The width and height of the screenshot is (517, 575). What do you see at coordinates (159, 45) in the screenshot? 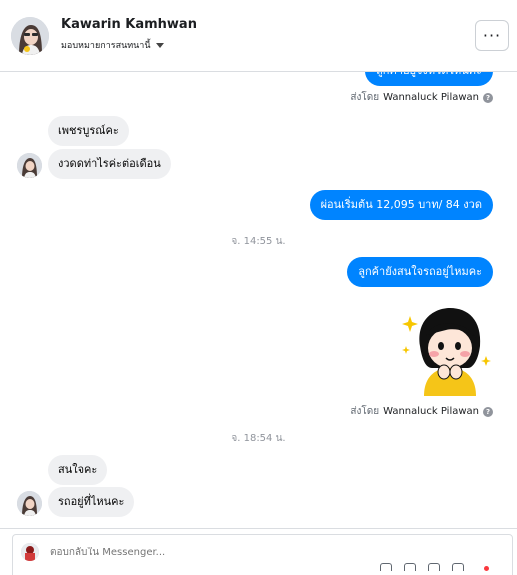
I see `caret-down-icon` at bounding box center [159, 45].